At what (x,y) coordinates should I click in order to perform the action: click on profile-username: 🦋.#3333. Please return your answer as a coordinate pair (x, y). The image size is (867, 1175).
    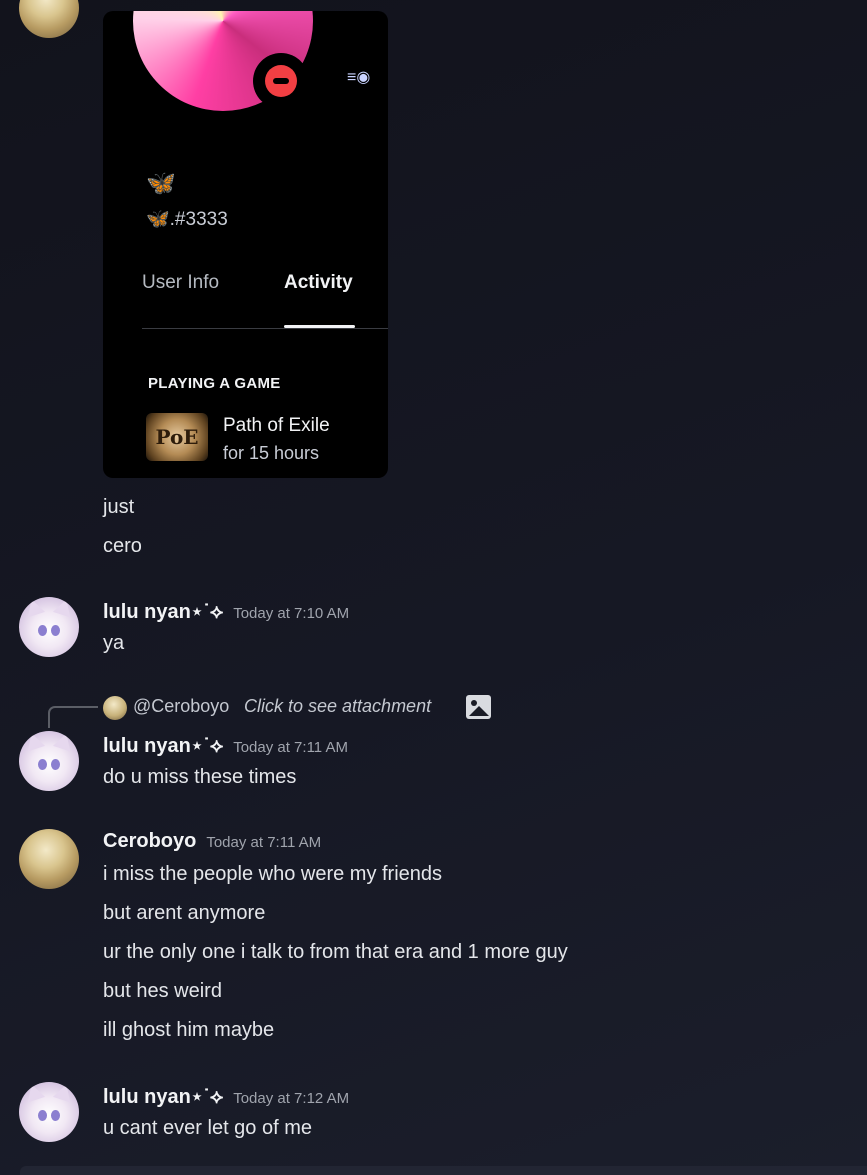
    Looking at the image, I should click on (187, 219).